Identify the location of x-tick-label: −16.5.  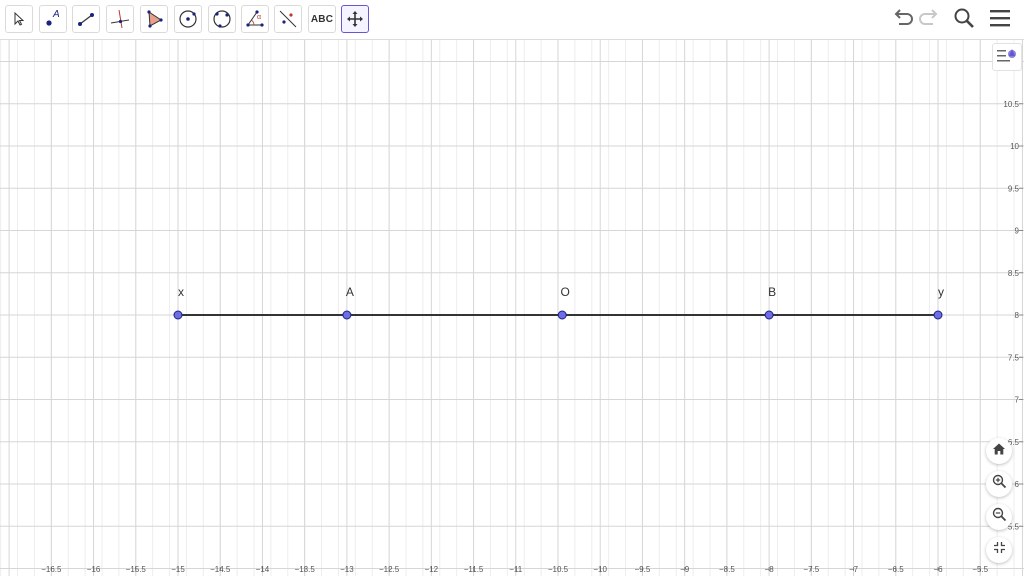
(51, 569).